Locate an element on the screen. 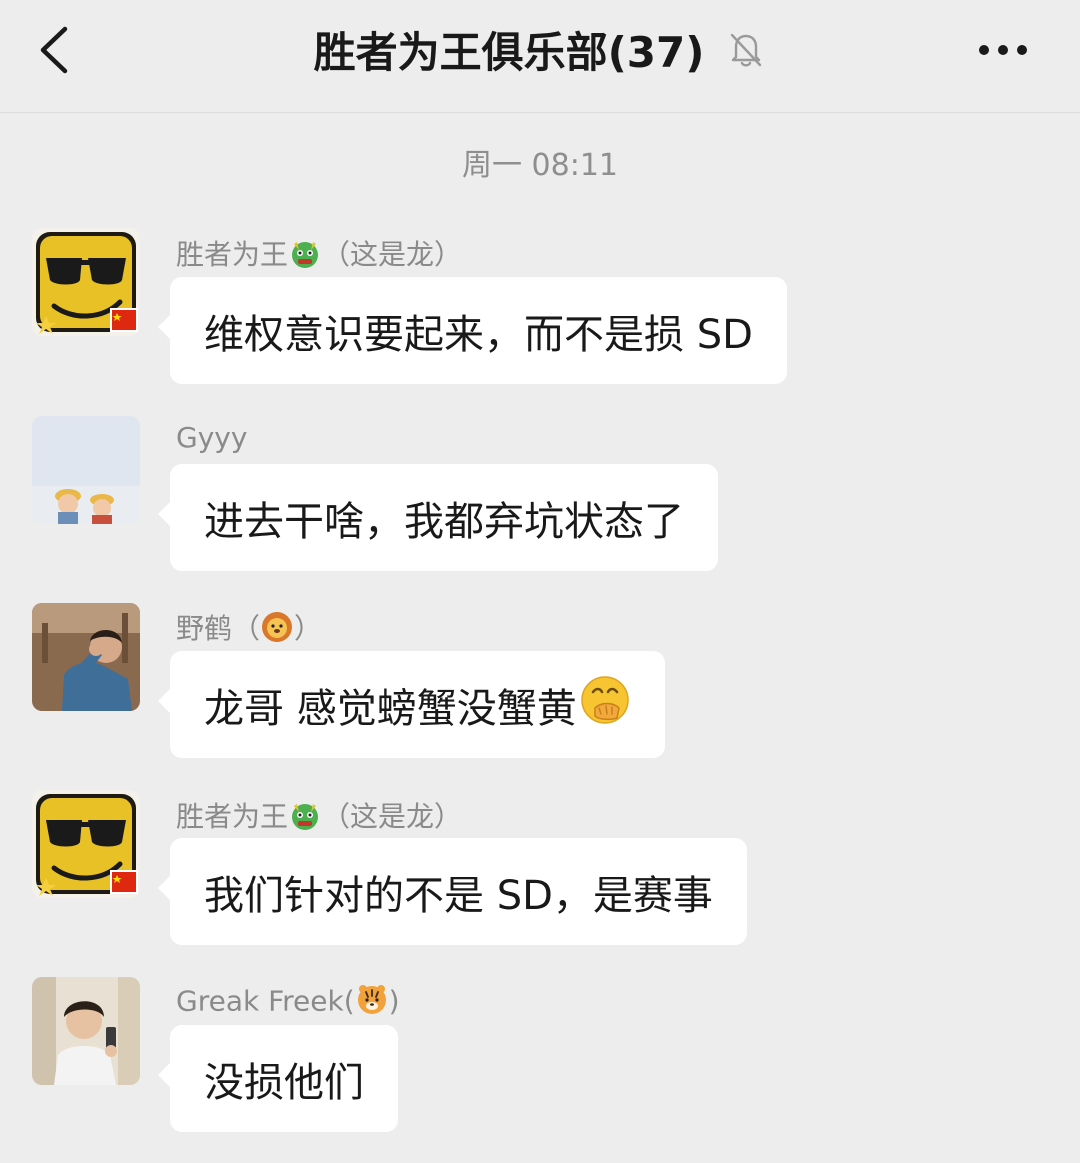 This screenshot has width=1080, height=1163. message-bubble: 龙哥 感觉螃蟹没蟹黄 is located at coordinates (411, 704).